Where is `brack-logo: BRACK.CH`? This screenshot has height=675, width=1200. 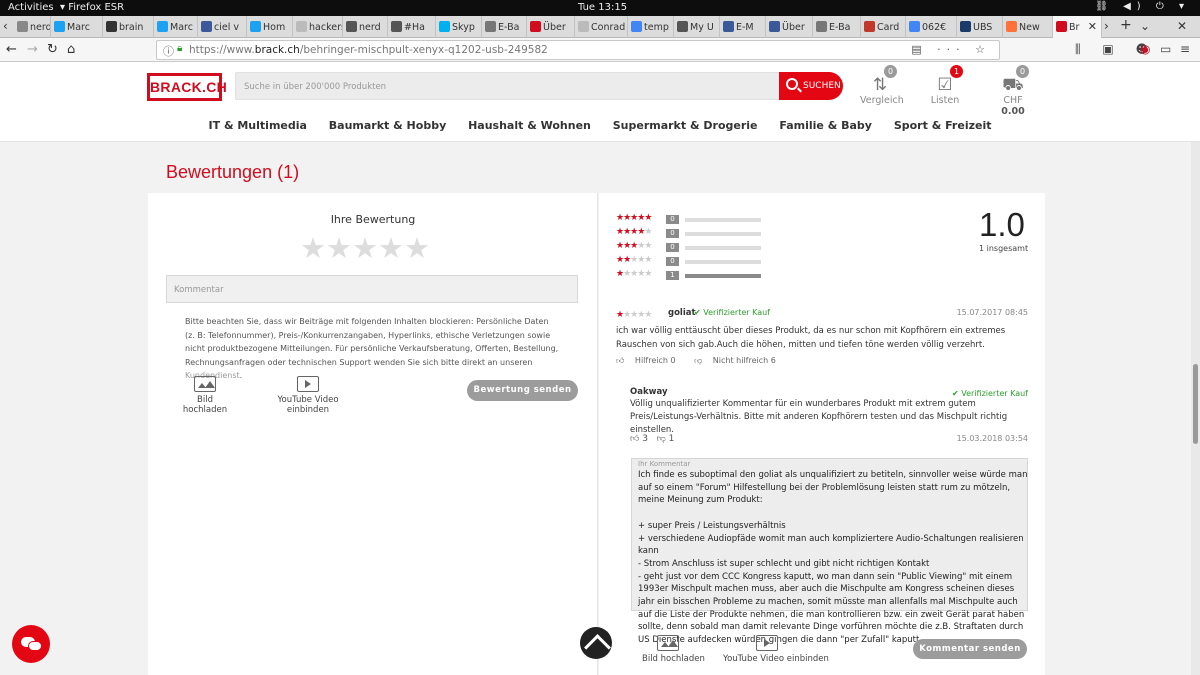 brack-logo: BRACK.CH is located at coordinates (187, 87).